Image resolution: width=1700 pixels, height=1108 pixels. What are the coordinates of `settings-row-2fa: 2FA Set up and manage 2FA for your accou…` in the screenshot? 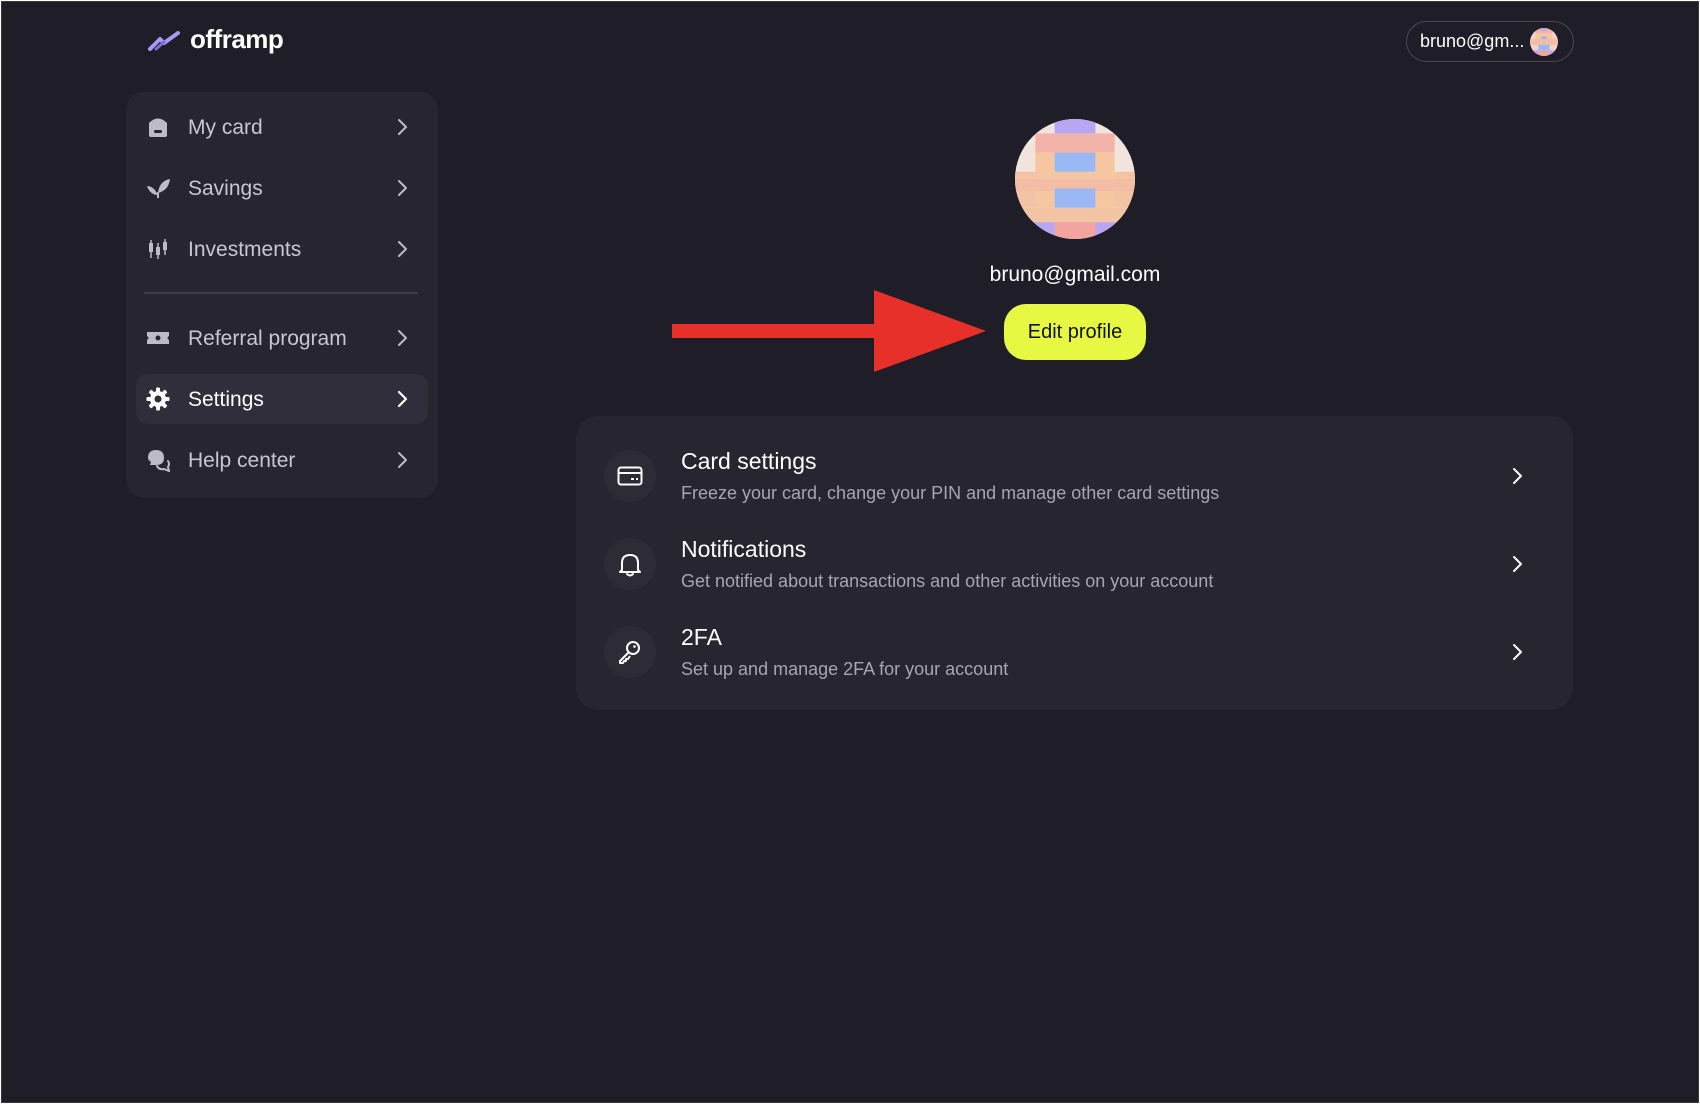 It's located at (1074, 652).